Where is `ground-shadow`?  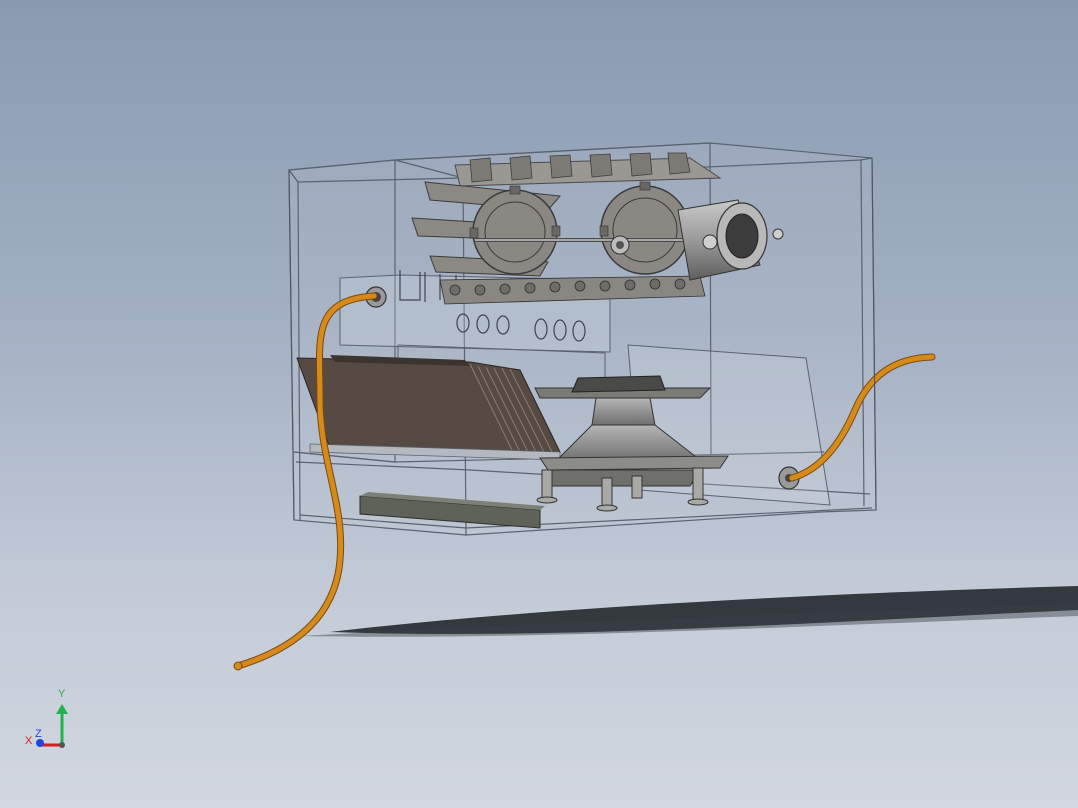
ground-shadow is located at coordinates (689, 611).